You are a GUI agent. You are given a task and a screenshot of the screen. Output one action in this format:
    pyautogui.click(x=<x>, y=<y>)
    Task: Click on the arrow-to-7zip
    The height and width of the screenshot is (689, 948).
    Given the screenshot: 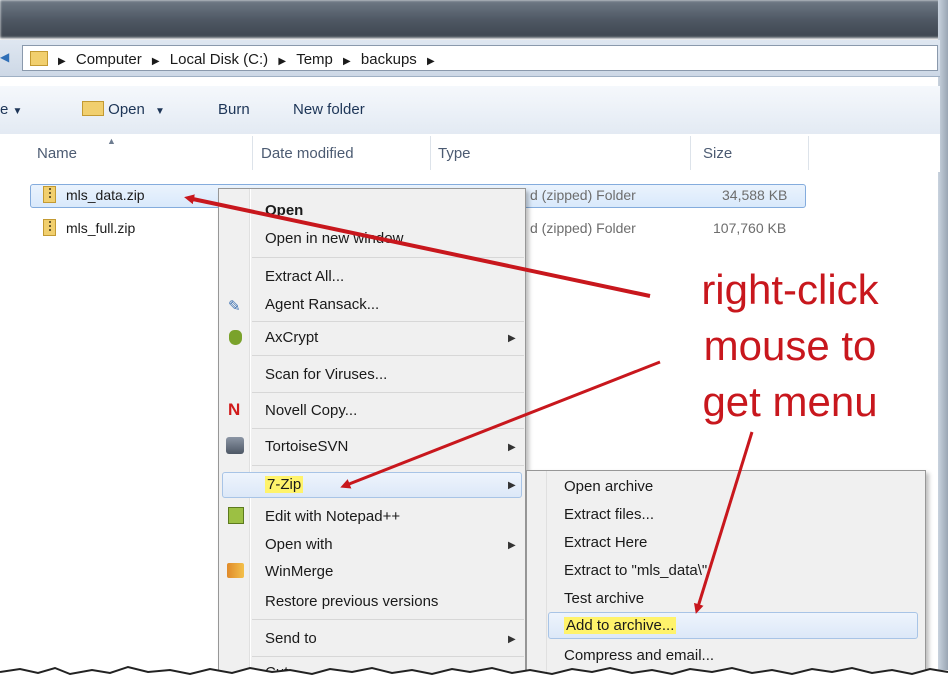 What is the action you would take?
    pyautogui.click(x=500, y=424)
    